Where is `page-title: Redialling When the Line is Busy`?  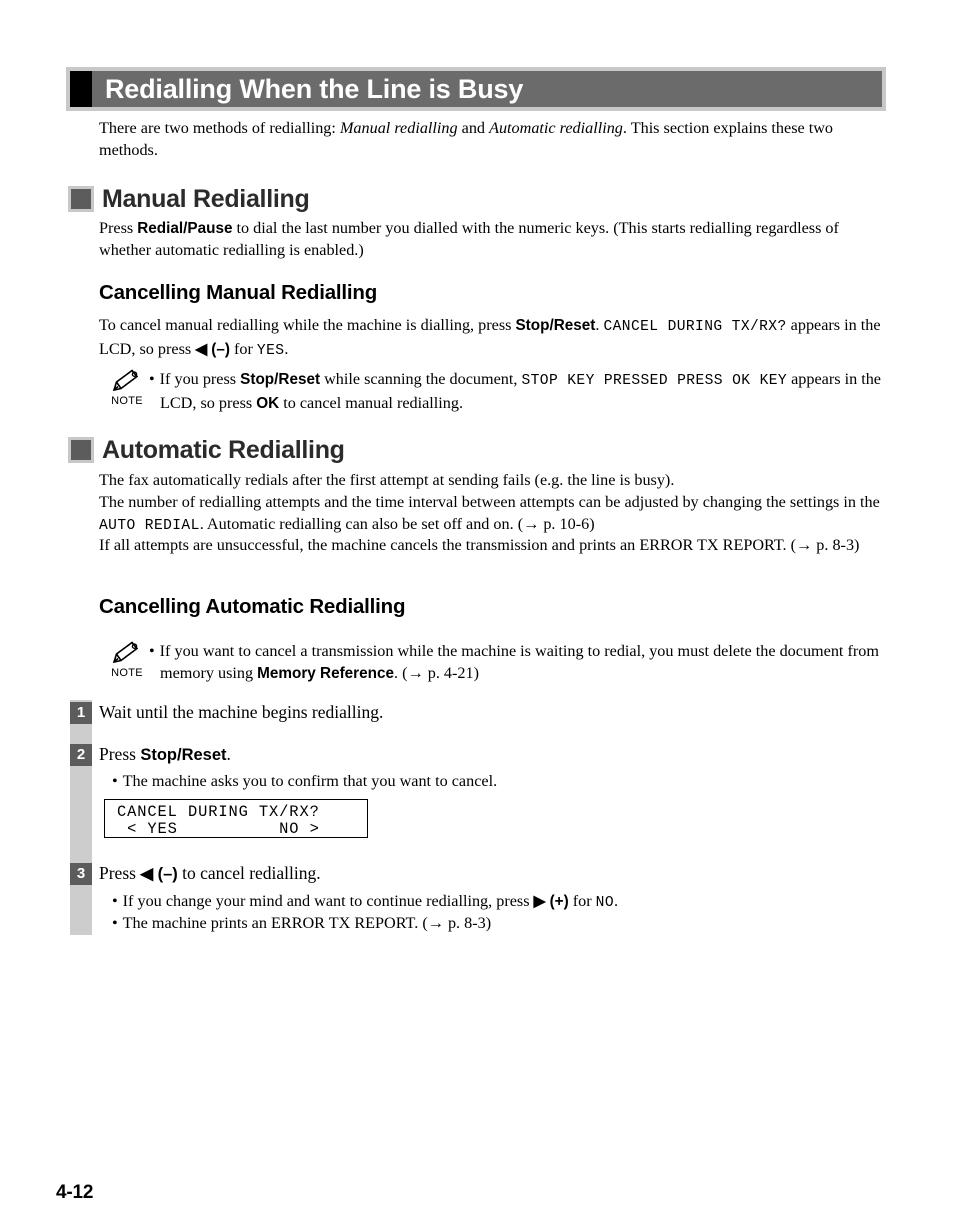 page-title: Redialling When the Line is Busy is located at coordinates (314, 88).